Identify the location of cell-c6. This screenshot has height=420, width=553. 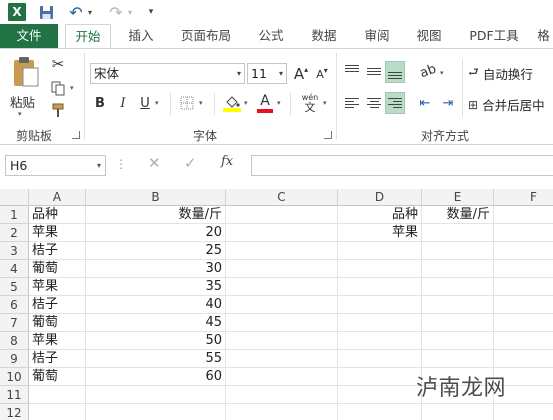
(282, 305).